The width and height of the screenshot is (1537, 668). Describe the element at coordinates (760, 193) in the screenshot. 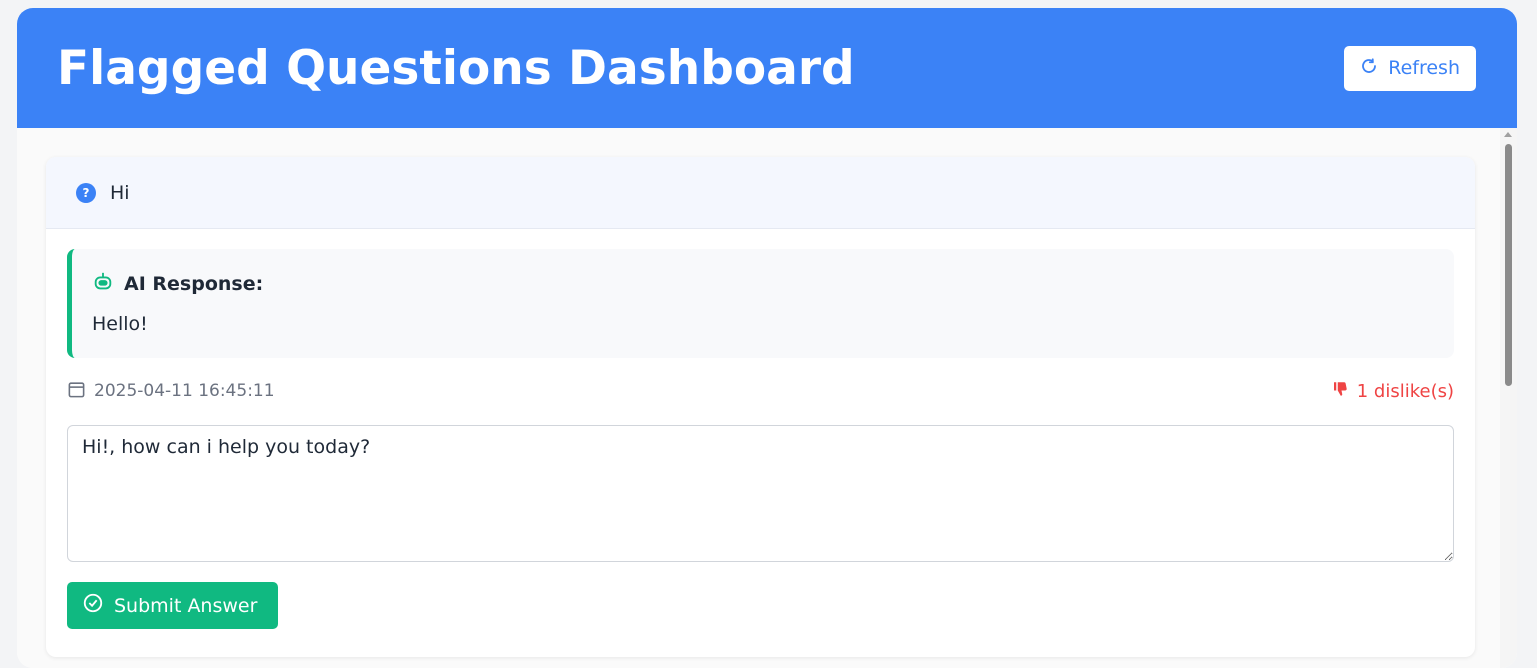

I see `question-bar: ? Hi` at that location.